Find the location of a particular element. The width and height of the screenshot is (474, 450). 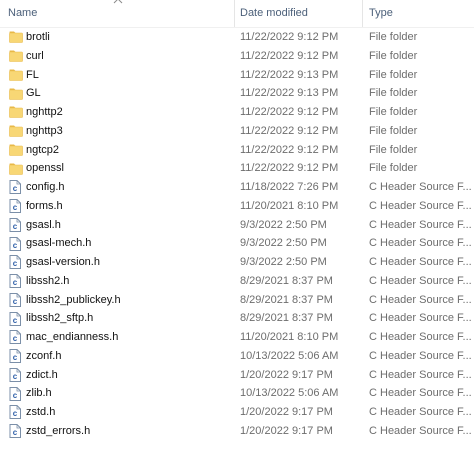

item-name: FL is located at coordinates (32, 74).